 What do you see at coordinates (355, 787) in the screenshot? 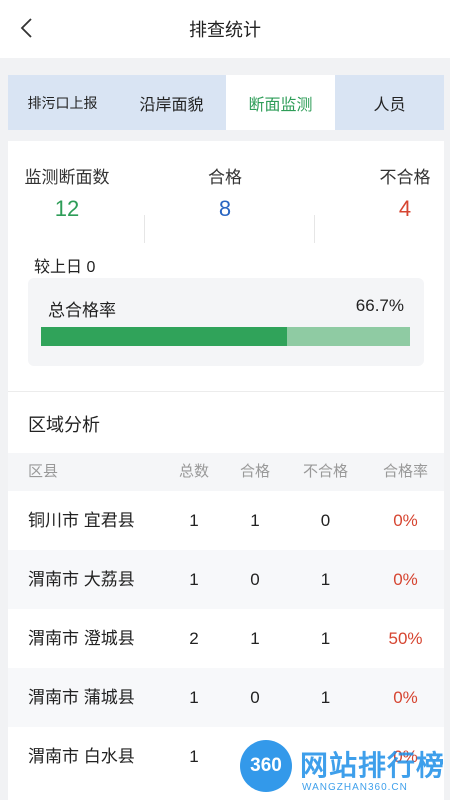
I see `watermark-subtext: WANGZHAN360.CN` at bounding box center [355, 787].